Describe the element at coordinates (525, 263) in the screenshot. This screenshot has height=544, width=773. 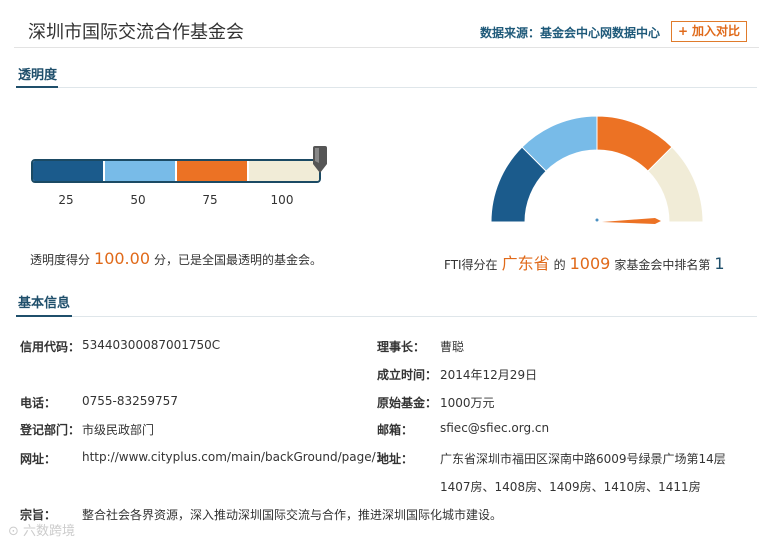
I see `province-name: 广东省` at that location.